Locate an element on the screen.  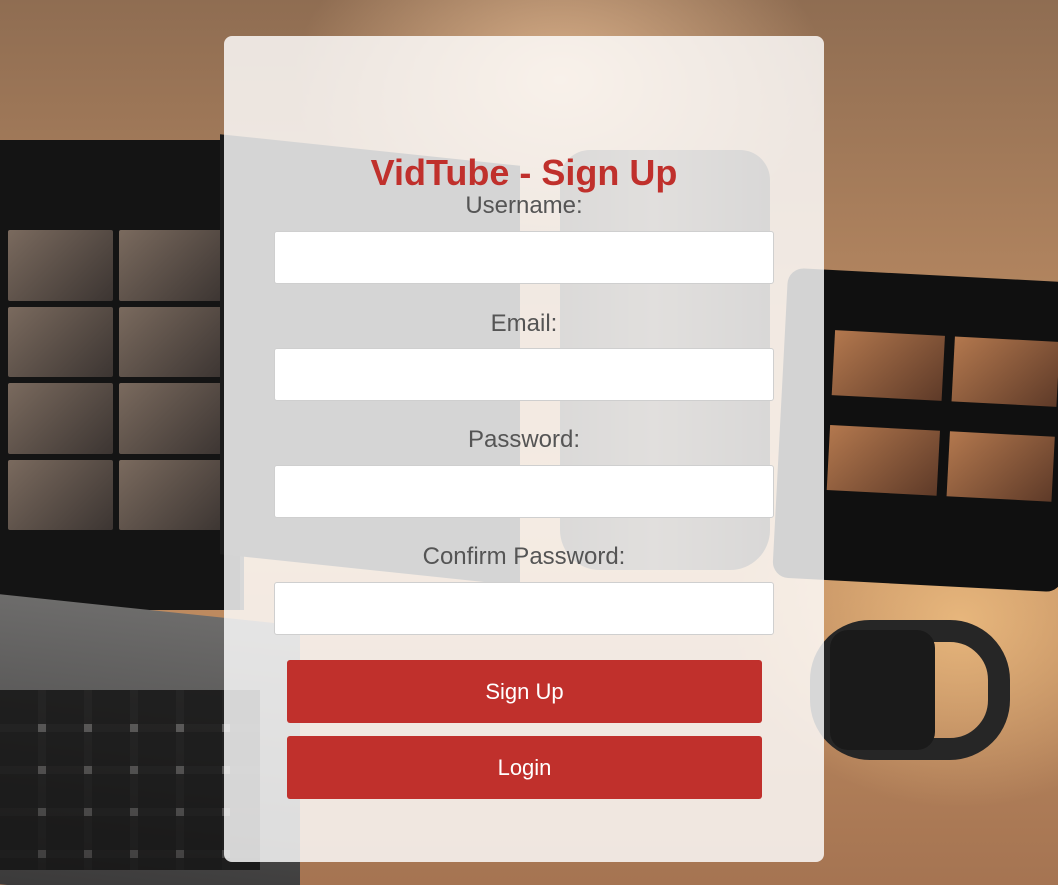
signup-button: Sign Up is located at coordinates (524, 691).